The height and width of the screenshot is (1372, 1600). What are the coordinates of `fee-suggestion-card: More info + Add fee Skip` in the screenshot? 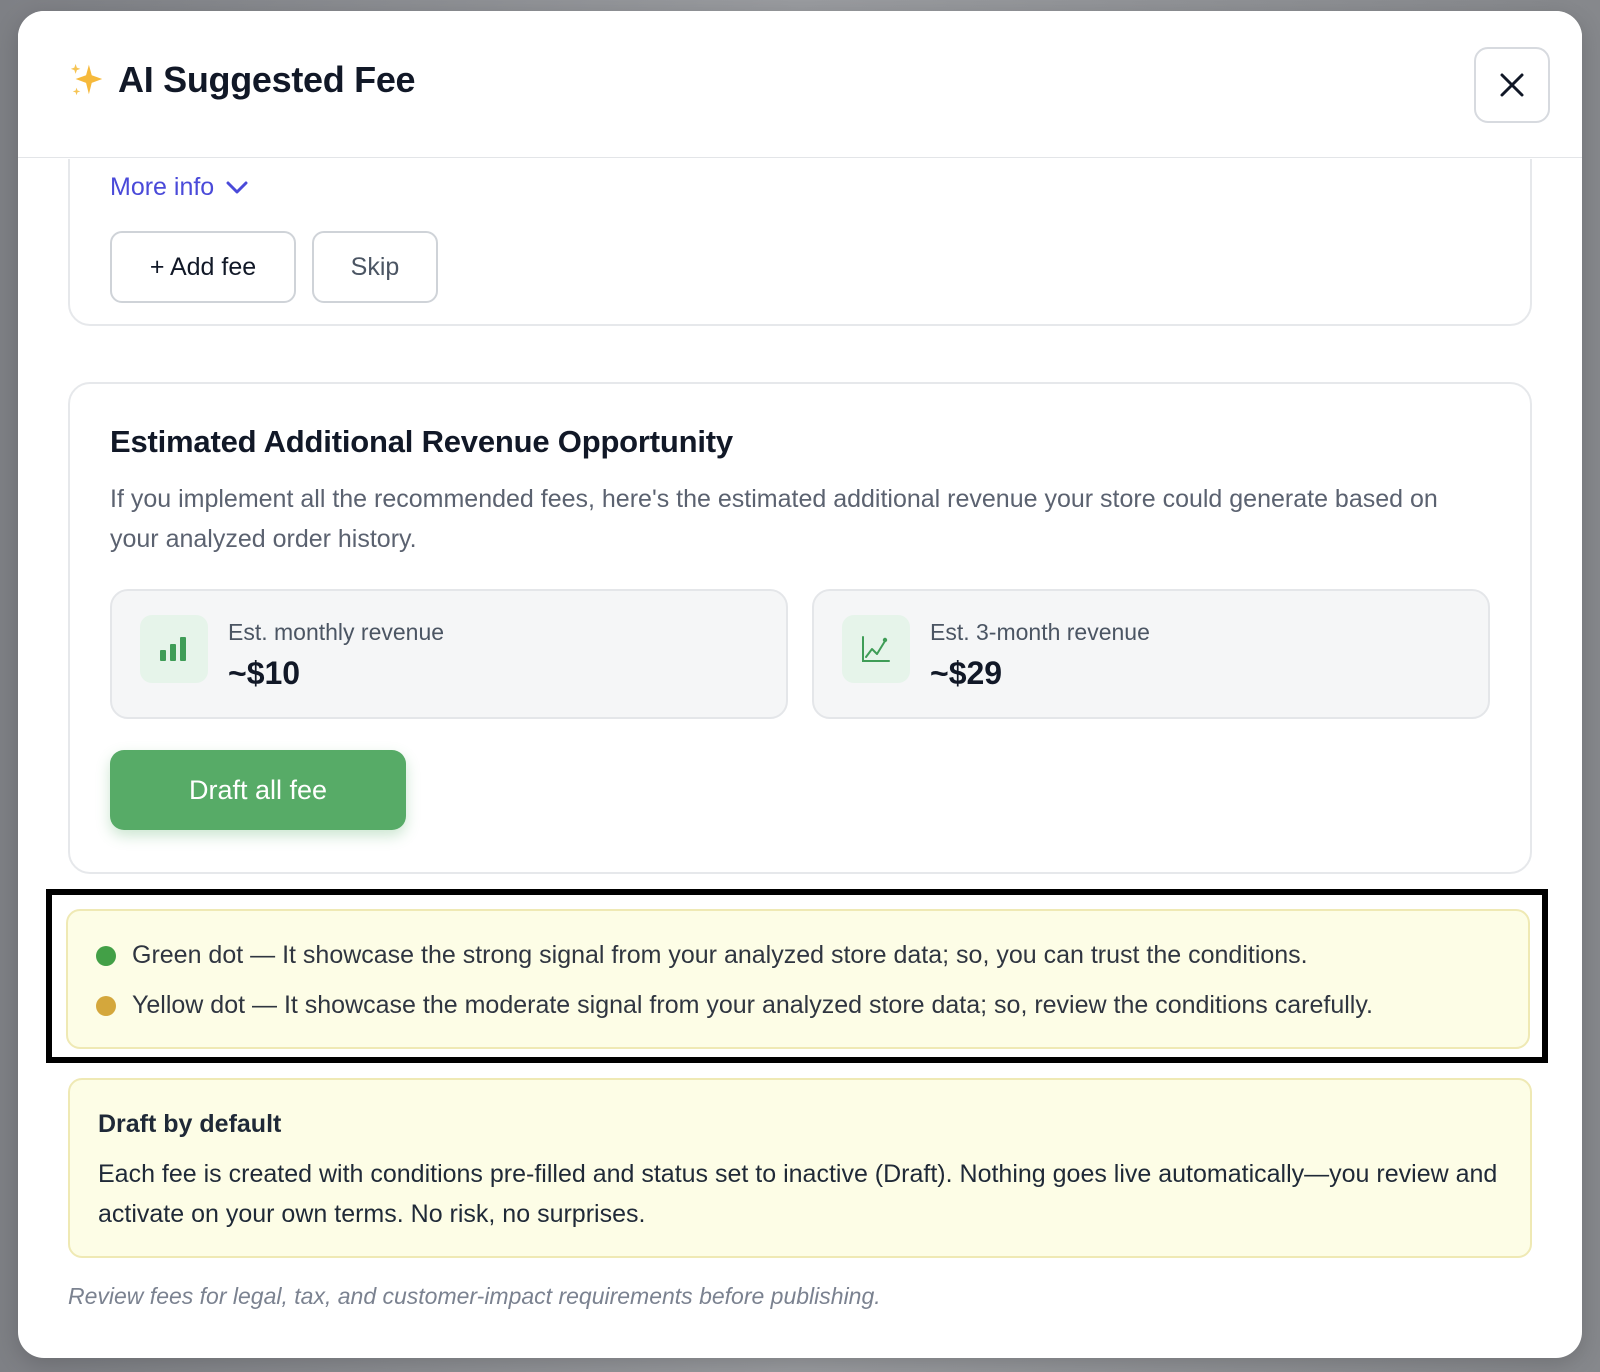 It's located at (800, 242).